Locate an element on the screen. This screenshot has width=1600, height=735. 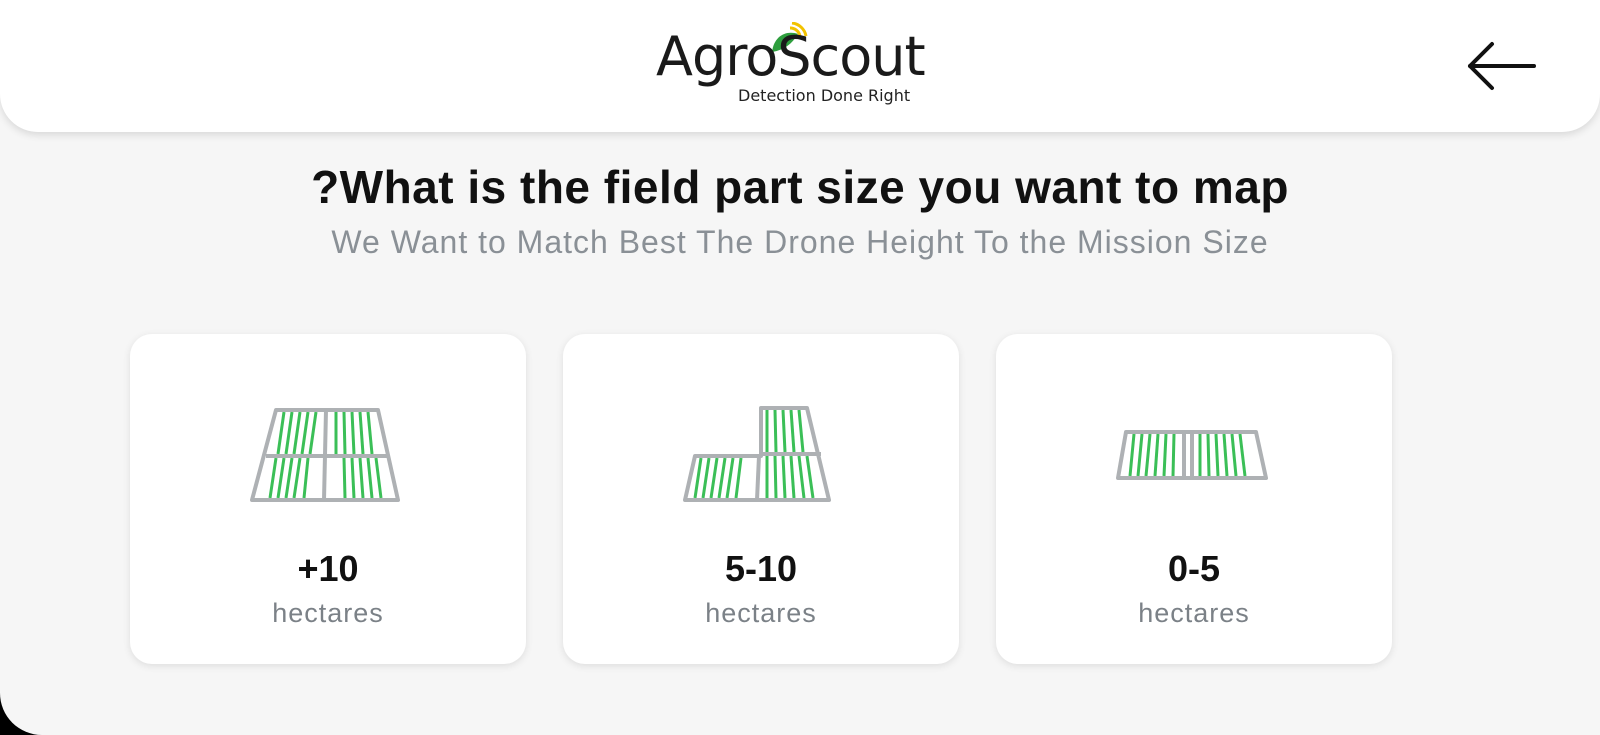
option-card-small: 0-5 hectares is located at coordinates (1194, 499).